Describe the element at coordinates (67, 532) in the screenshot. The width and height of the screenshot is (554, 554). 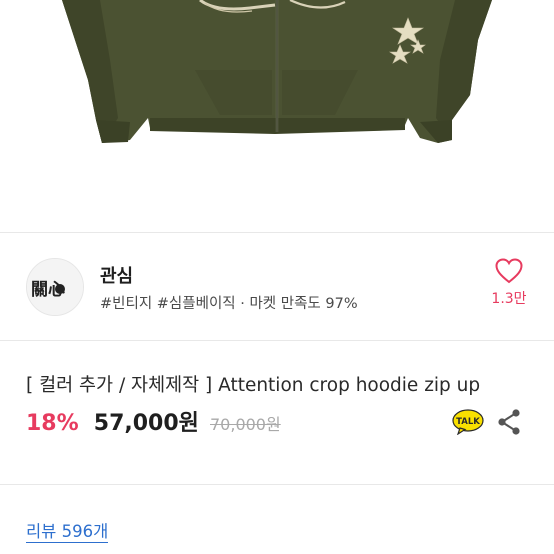
I see `review-link: 리뷰 596개` at that location.